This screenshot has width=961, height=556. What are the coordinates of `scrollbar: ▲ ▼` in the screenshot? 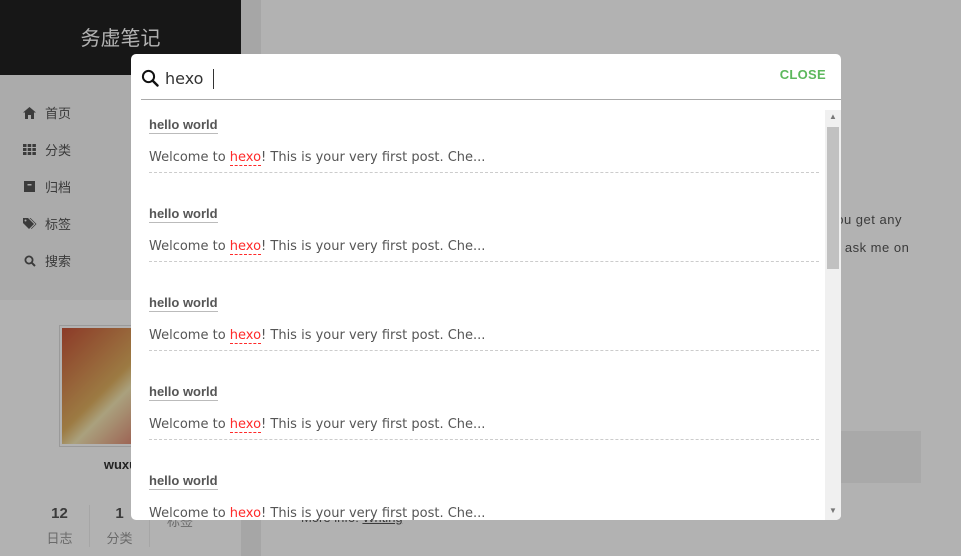 It's located at (833, 315).